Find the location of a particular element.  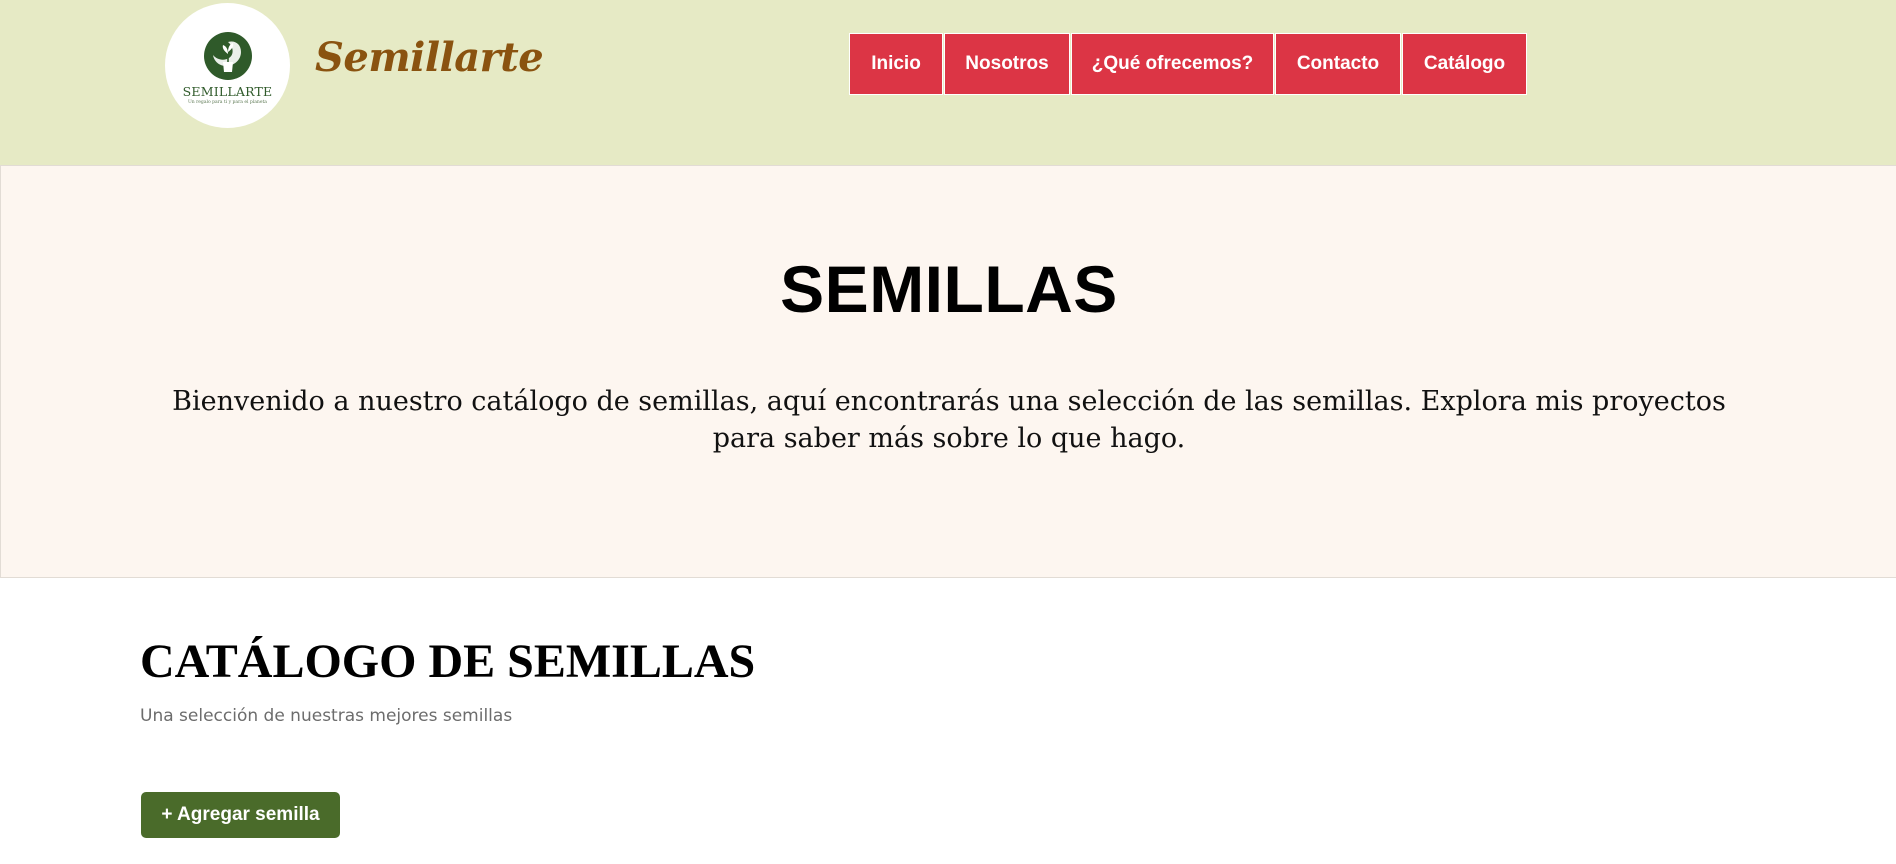

hero-title: SEMILLAS is located at coordinates (949, 289).